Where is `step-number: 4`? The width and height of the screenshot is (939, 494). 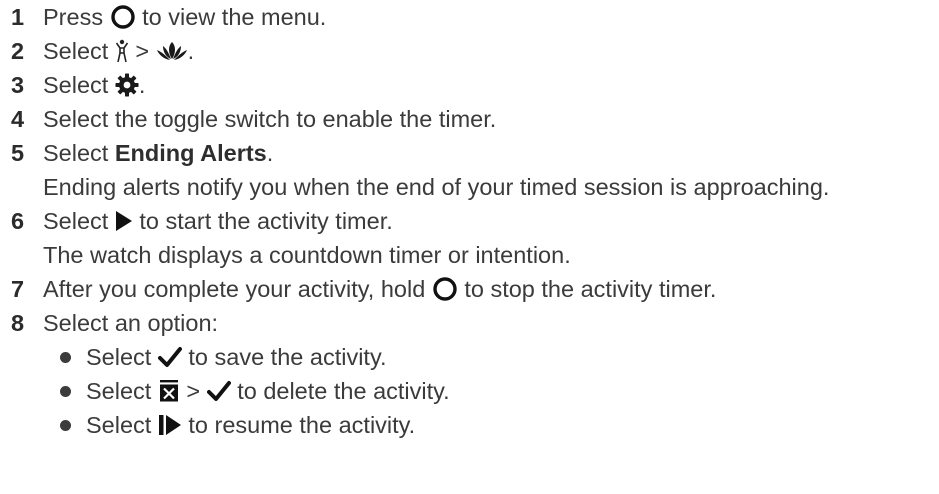
step-number: 4 is located at coordinates (18, 119).